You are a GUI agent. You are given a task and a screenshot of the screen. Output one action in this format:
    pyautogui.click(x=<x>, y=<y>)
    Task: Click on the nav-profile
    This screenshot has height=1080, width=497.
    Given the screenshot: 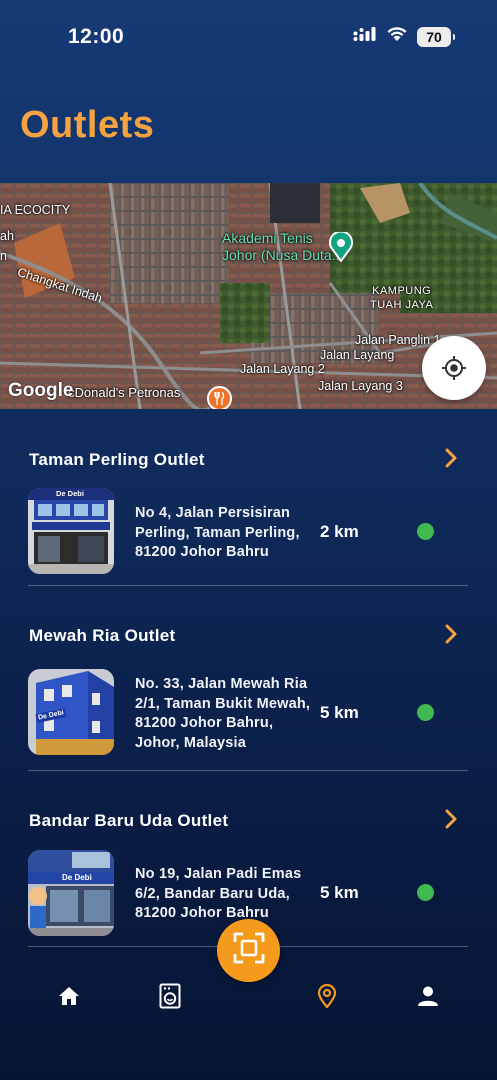 What is the action you would take?
    pyautogui.click(x=428, y=998)
    